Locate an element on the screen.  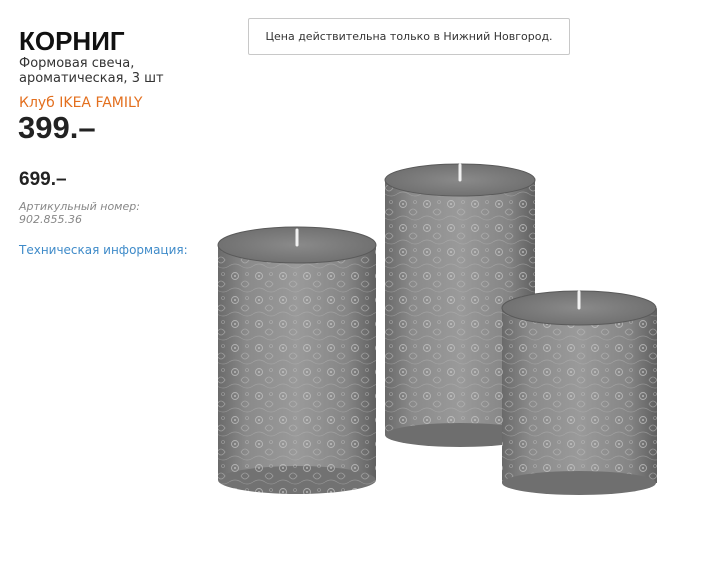
product-description: Формовая свеча, ароматическая, 3 шт is located at coordinates (91, 71).